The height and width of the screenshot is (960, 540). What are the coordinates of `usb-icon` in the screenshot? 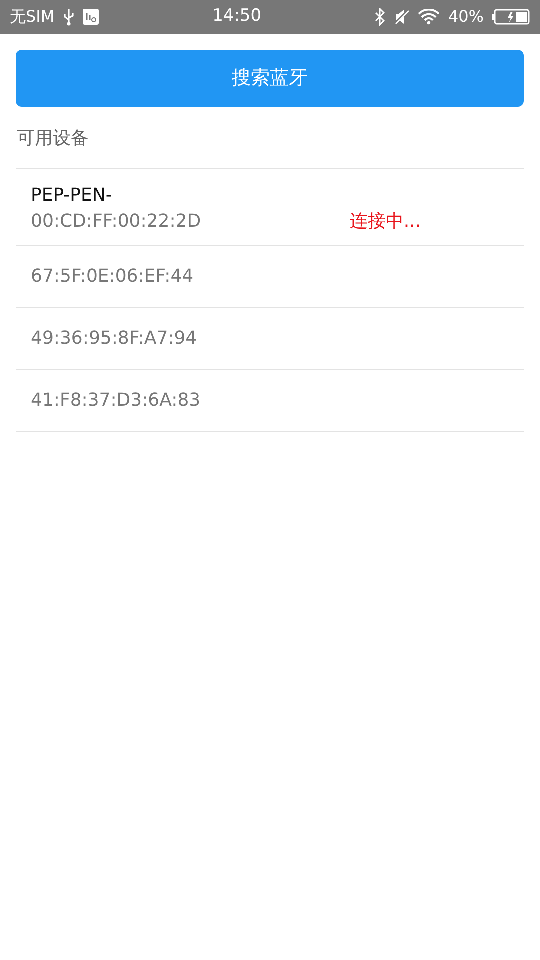 It's located at (68, 17).